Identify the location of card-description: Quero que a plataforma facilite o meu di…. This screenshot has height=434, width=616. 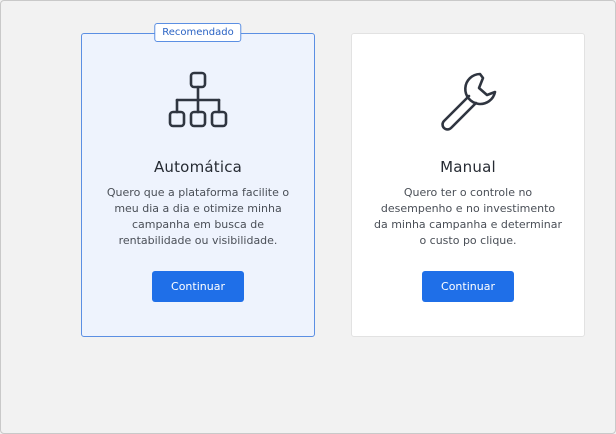
(198, 216).